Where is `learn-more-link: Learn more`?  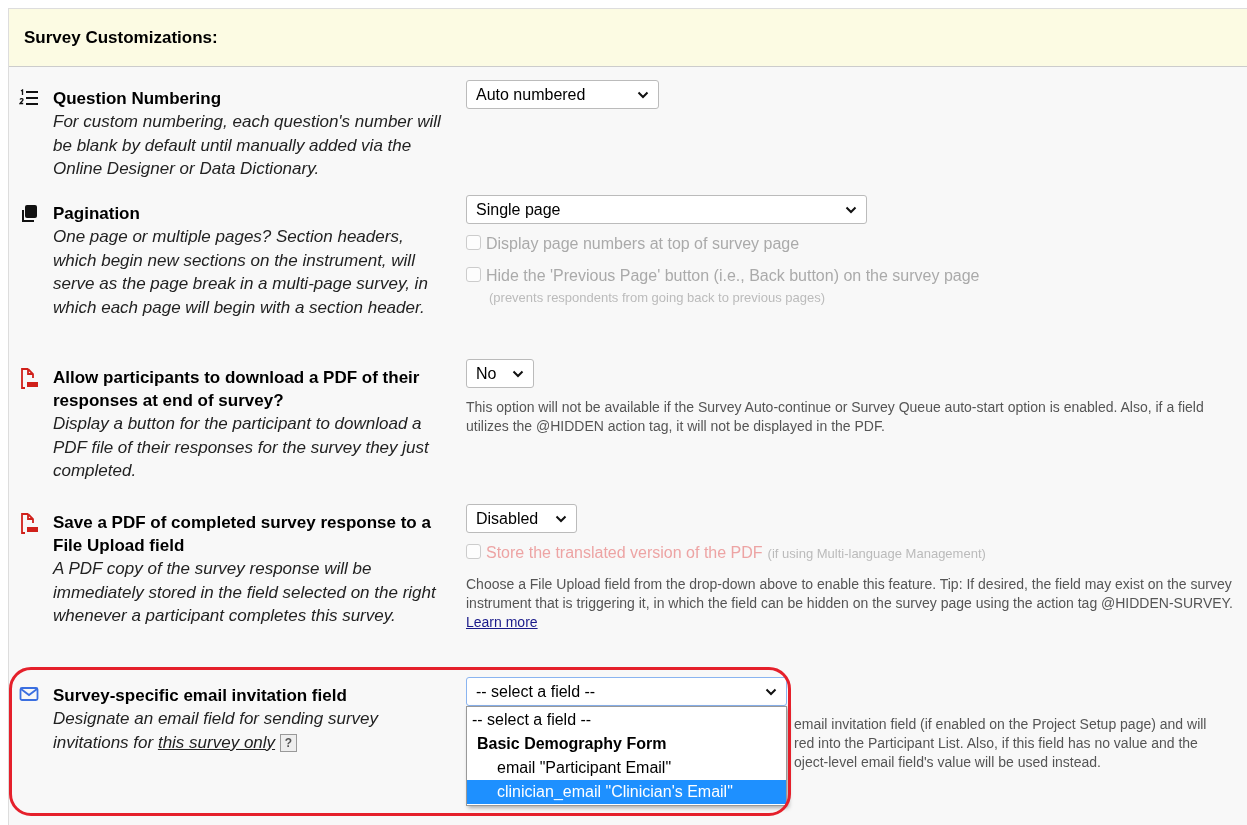
learn-more-link: Learn more is located at coordinates (502, 622).